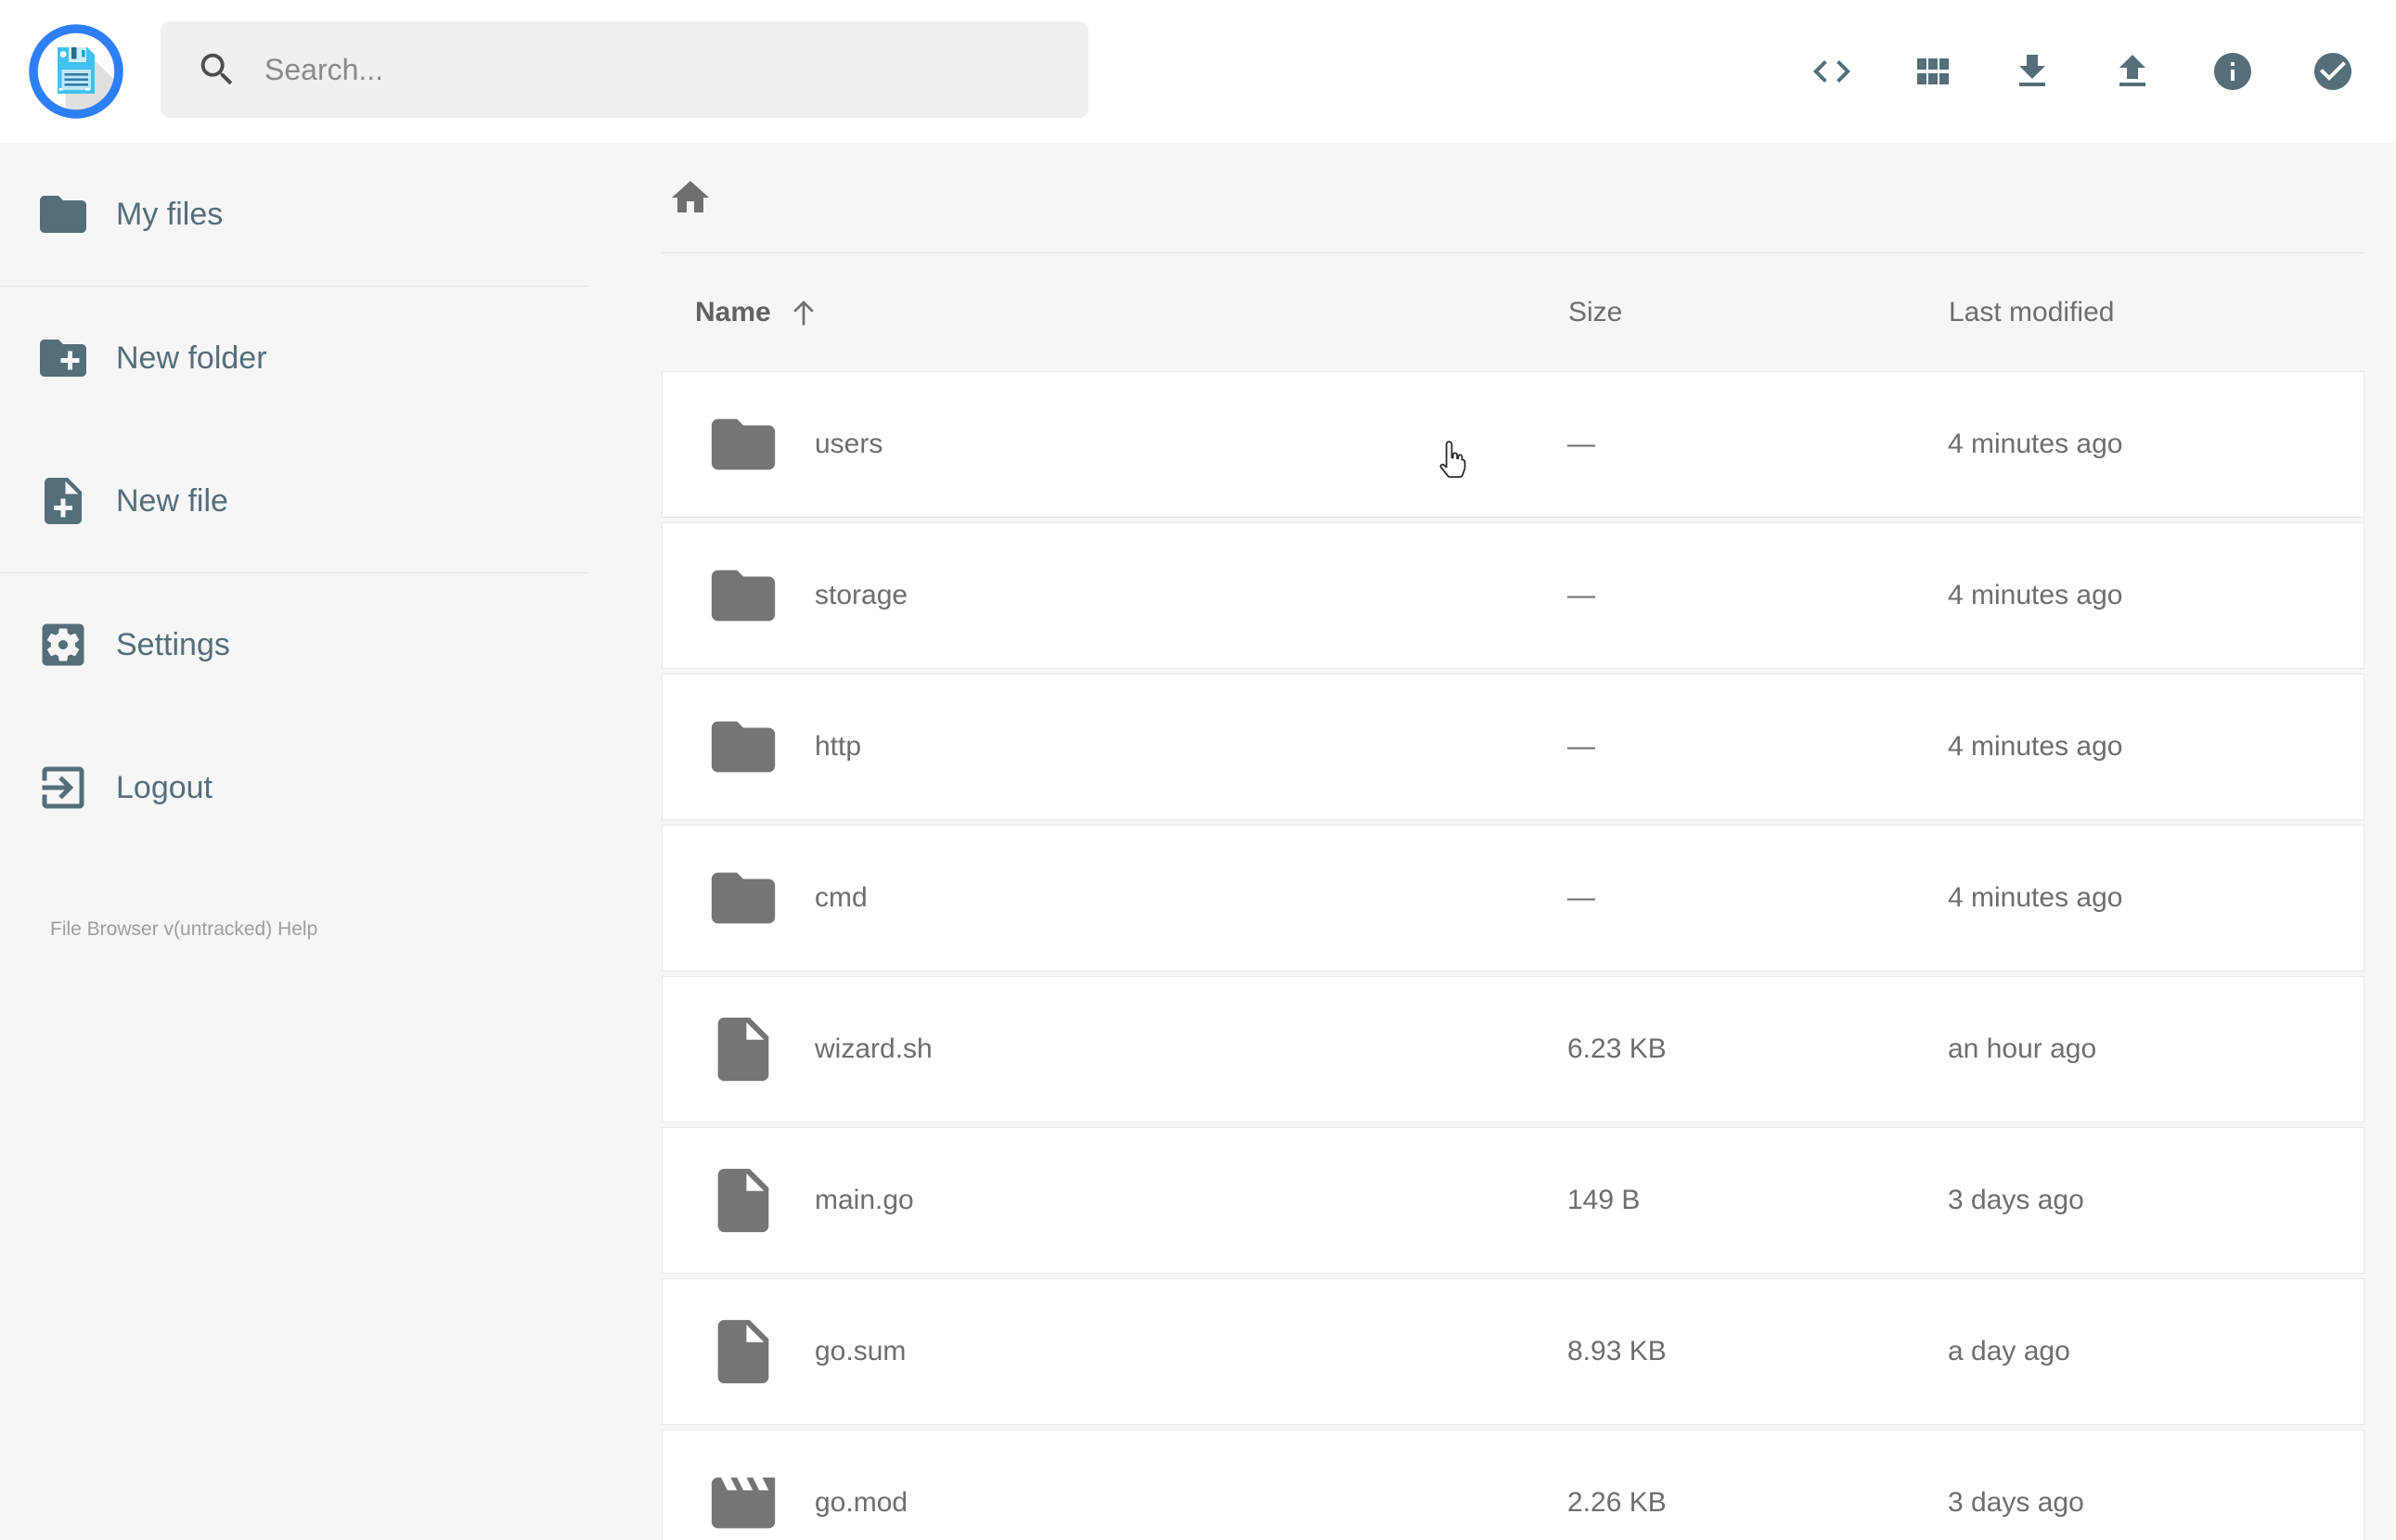 This screenshot has height=1540, width=2396. What do you see at coordinates (191, 358) in the screenshot?
I see `sidebar-item-label: New folder` at bounding box center [191, 358].